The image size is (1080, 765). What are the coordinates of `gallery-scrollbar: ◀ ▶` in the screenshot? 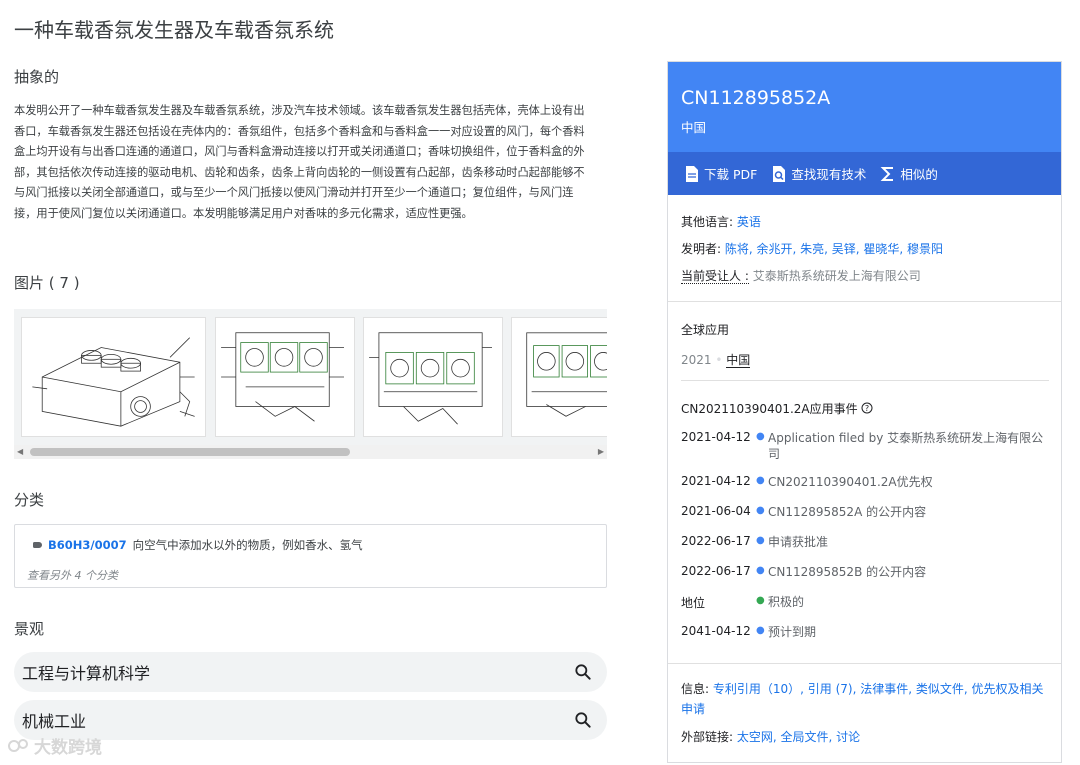 It's located at (310, 452).